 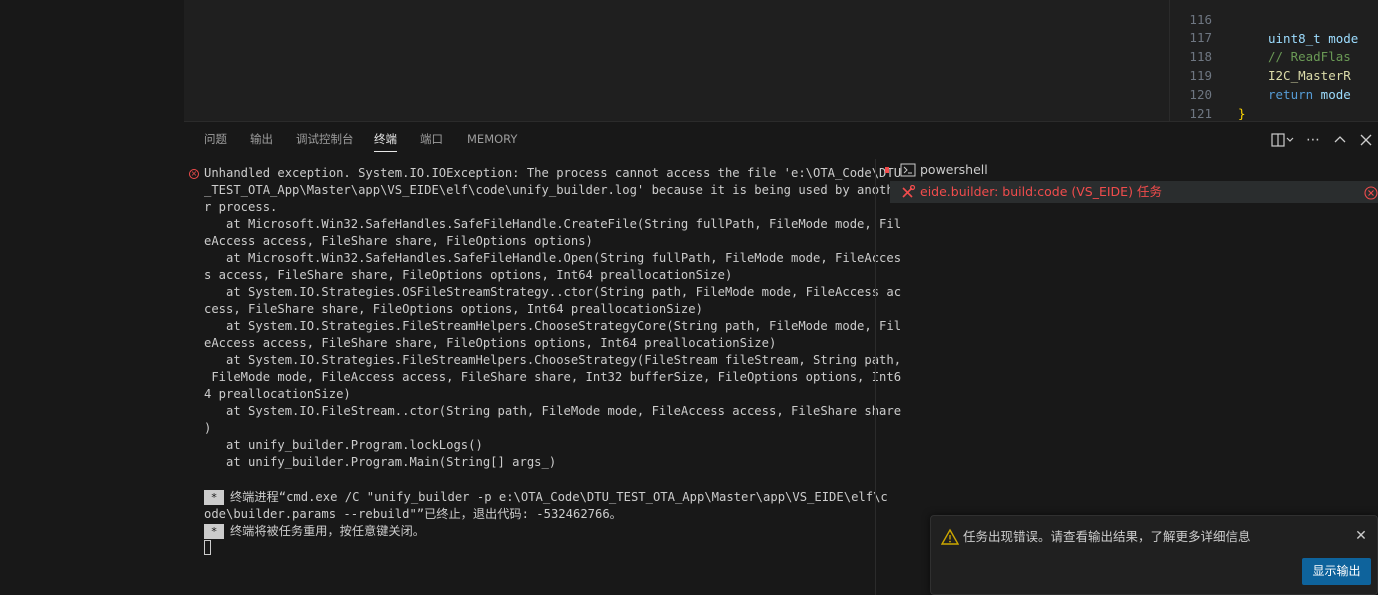 What do you see at coordinates (781, 140) in the screenshot?
I see `panel-tab-bar: 问题 输出 调试控制台 终端 端口 MEMORY ⋯` at bounding box center [781, 140].